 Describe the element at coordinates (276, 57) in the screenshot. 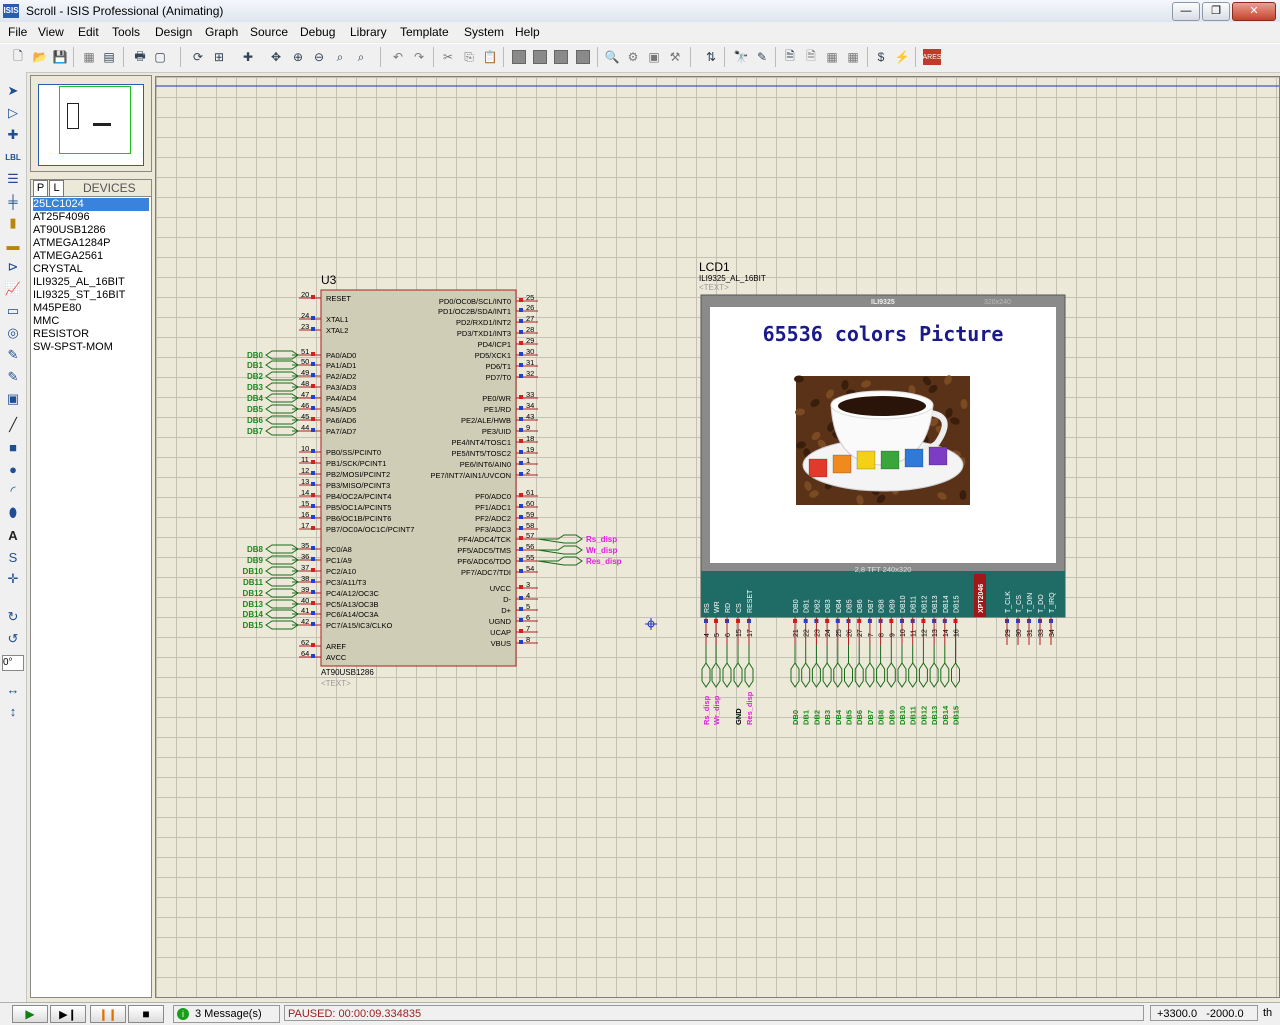

I see `pan-icon: ✥` at that location.